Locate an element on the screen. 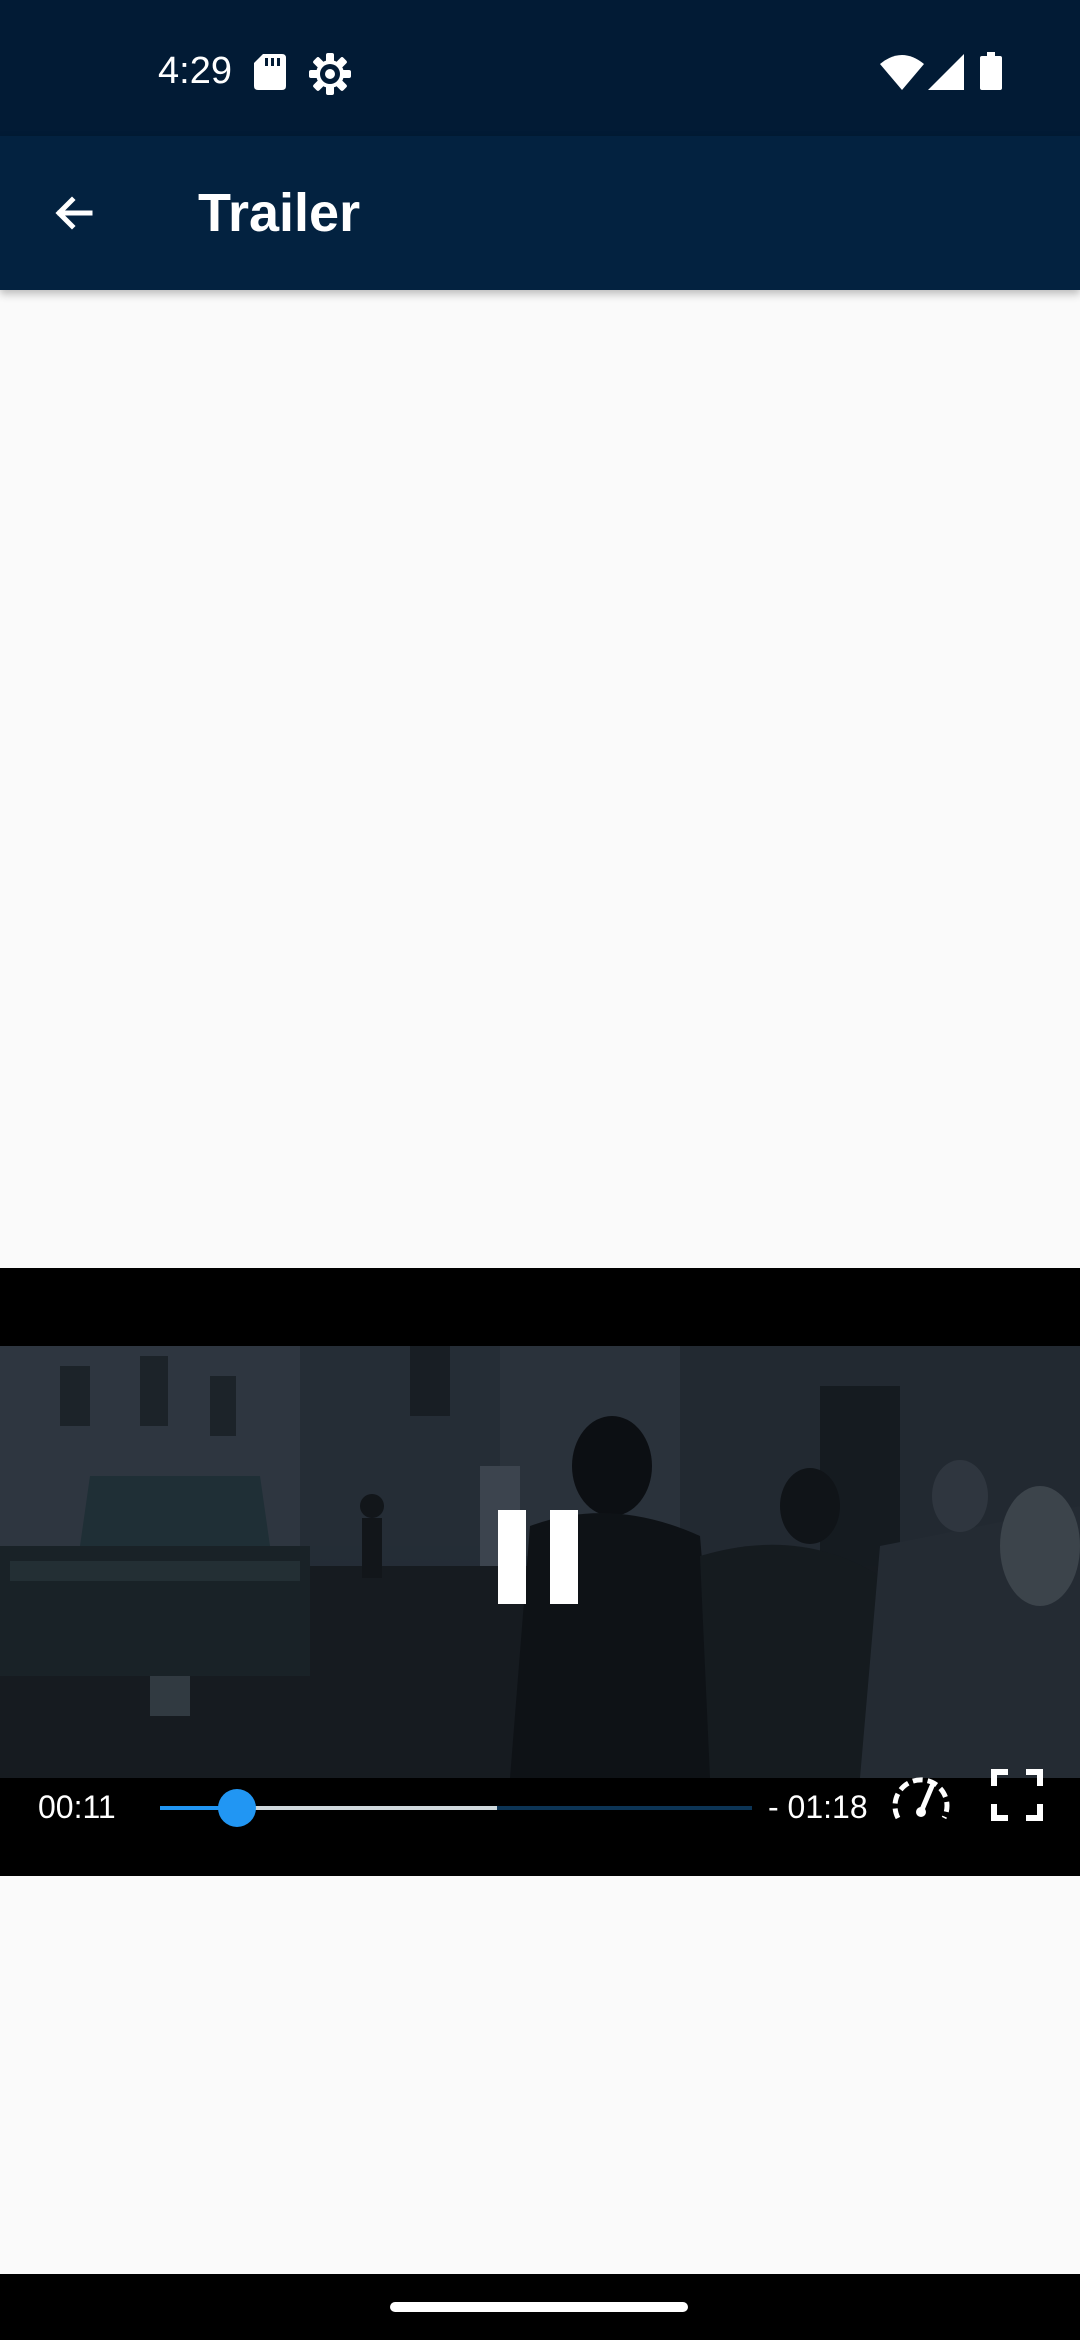  seek-bar is located at coordinates (456, 1807).